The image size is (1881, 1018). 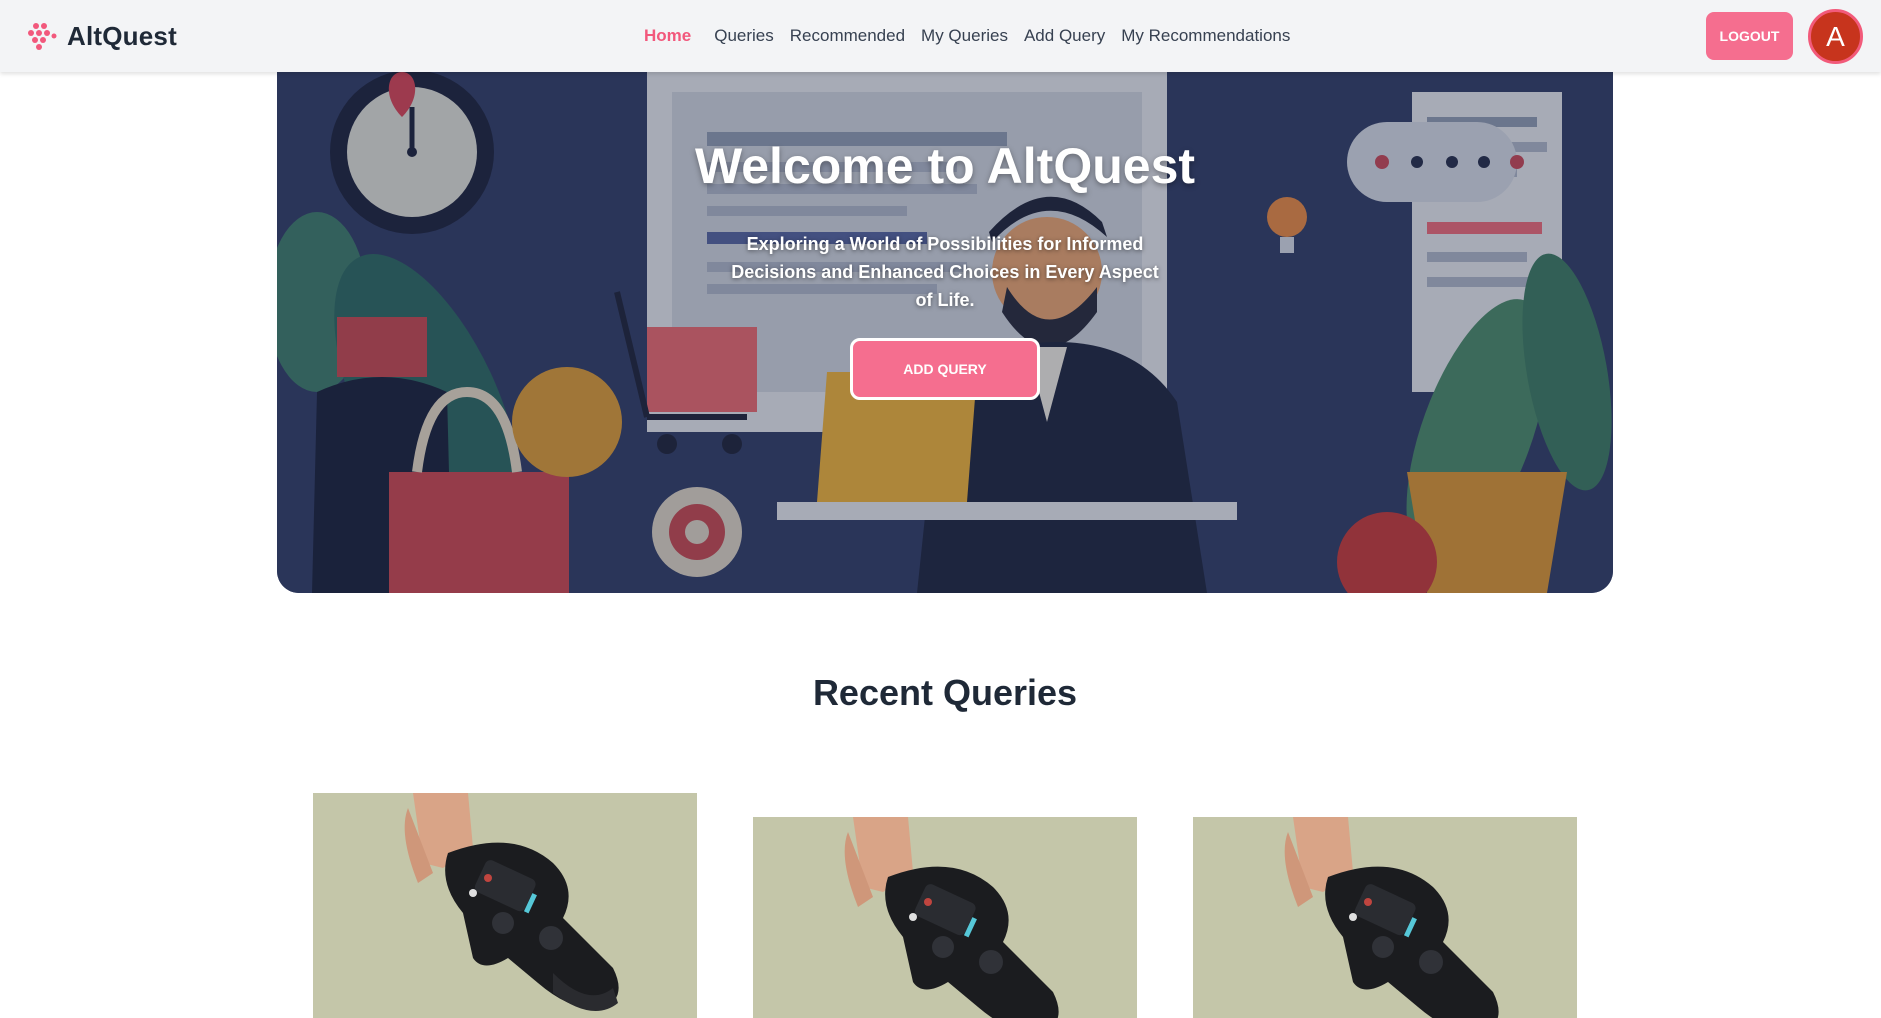 What do you see at coordinates (964, 36) in the screenshot?
I see `nav-item-my-queries: My Queries` at bounding box center [964, 36].